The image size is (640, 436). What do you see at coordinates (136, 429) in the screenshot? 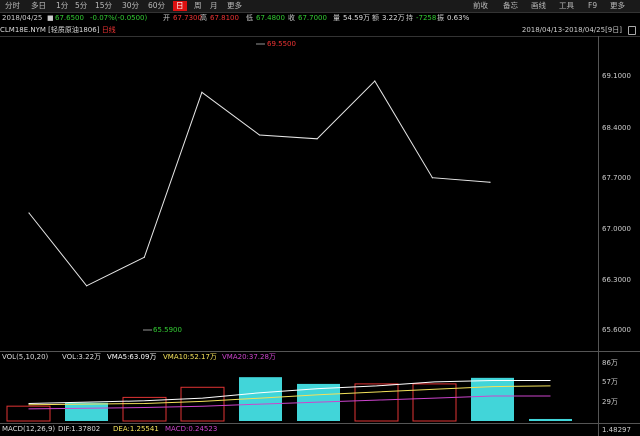
I see `macd-dea: DEA:1.25541` at bounding box center [136, 429].